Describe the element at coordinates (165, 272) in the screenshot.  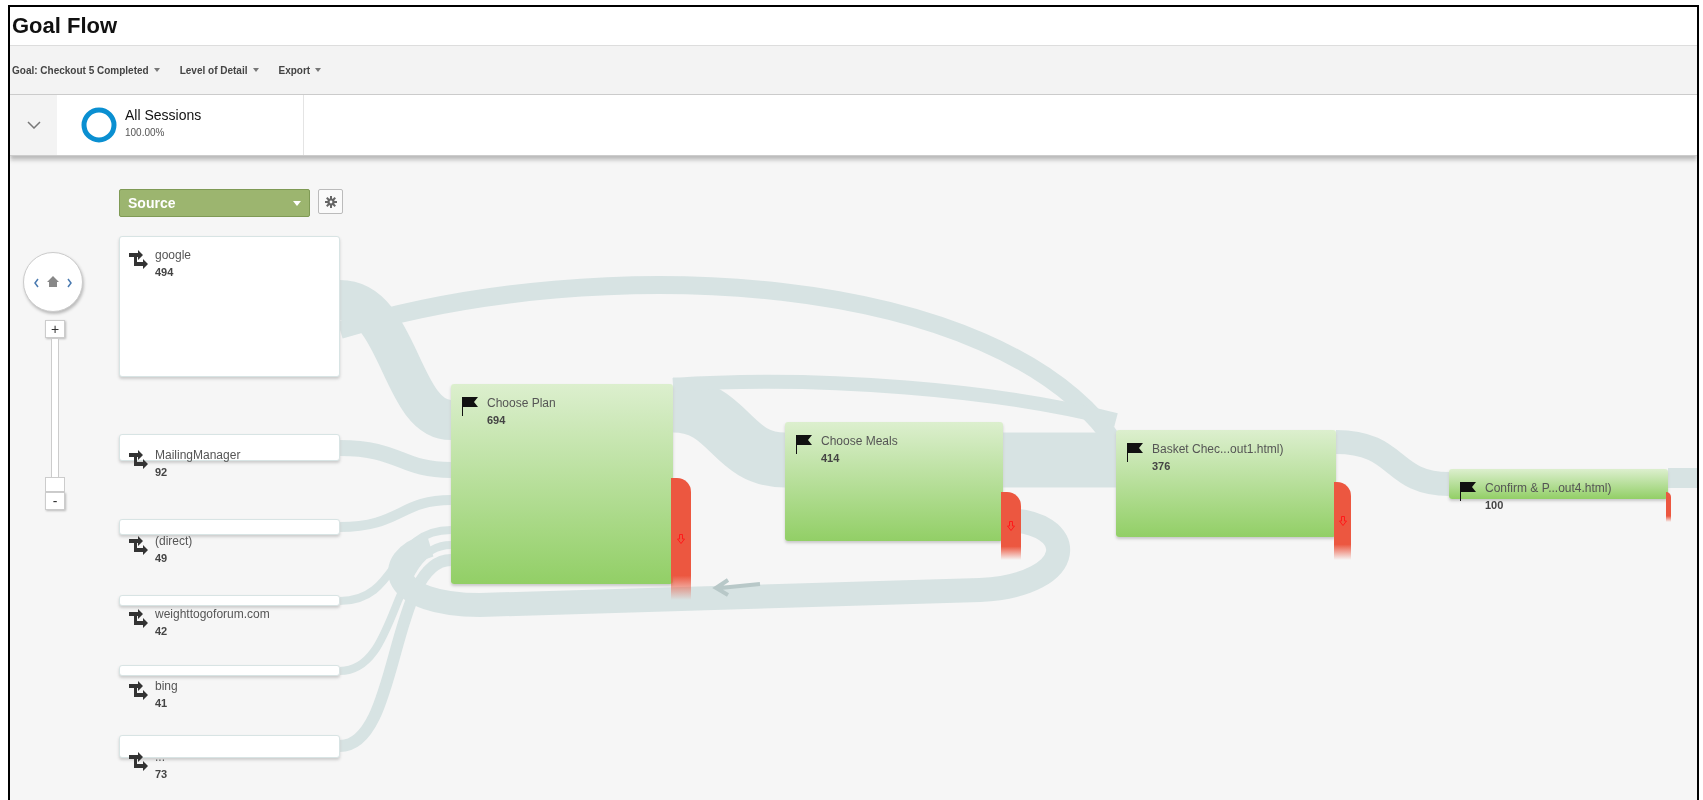
I see `source-count: 494` at that location.